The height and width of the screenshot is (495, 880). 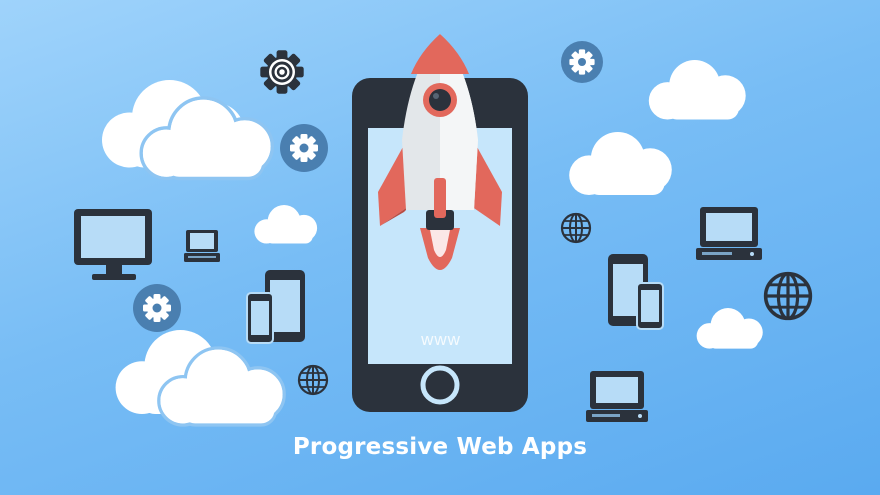 I want to click on rocket-icon, so click(x=440, y=152).